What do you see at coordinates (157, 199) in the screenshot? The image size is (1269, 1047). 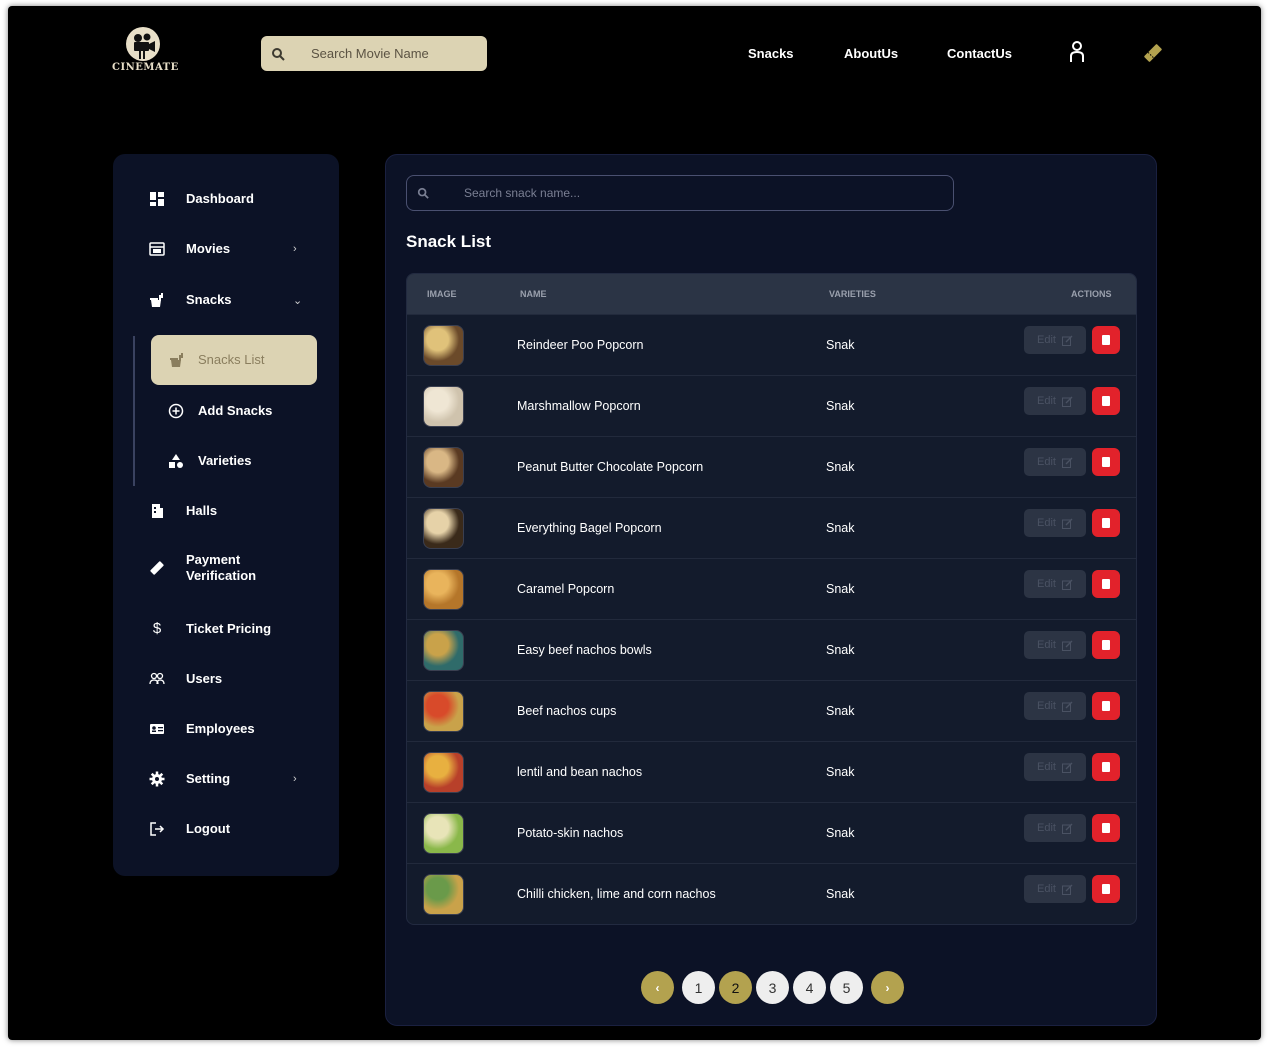 I see `dashboard-icon` at bounding box center [157, 199].